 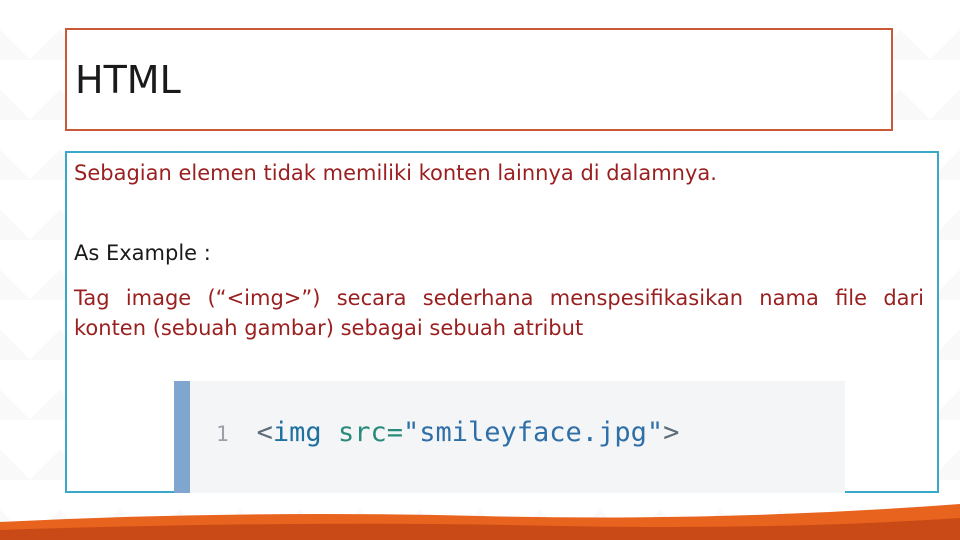 What do you see at coordinates (297, 432) in the screenshot?
I see `code-tag-name: img` at bounding box center [297, 432].